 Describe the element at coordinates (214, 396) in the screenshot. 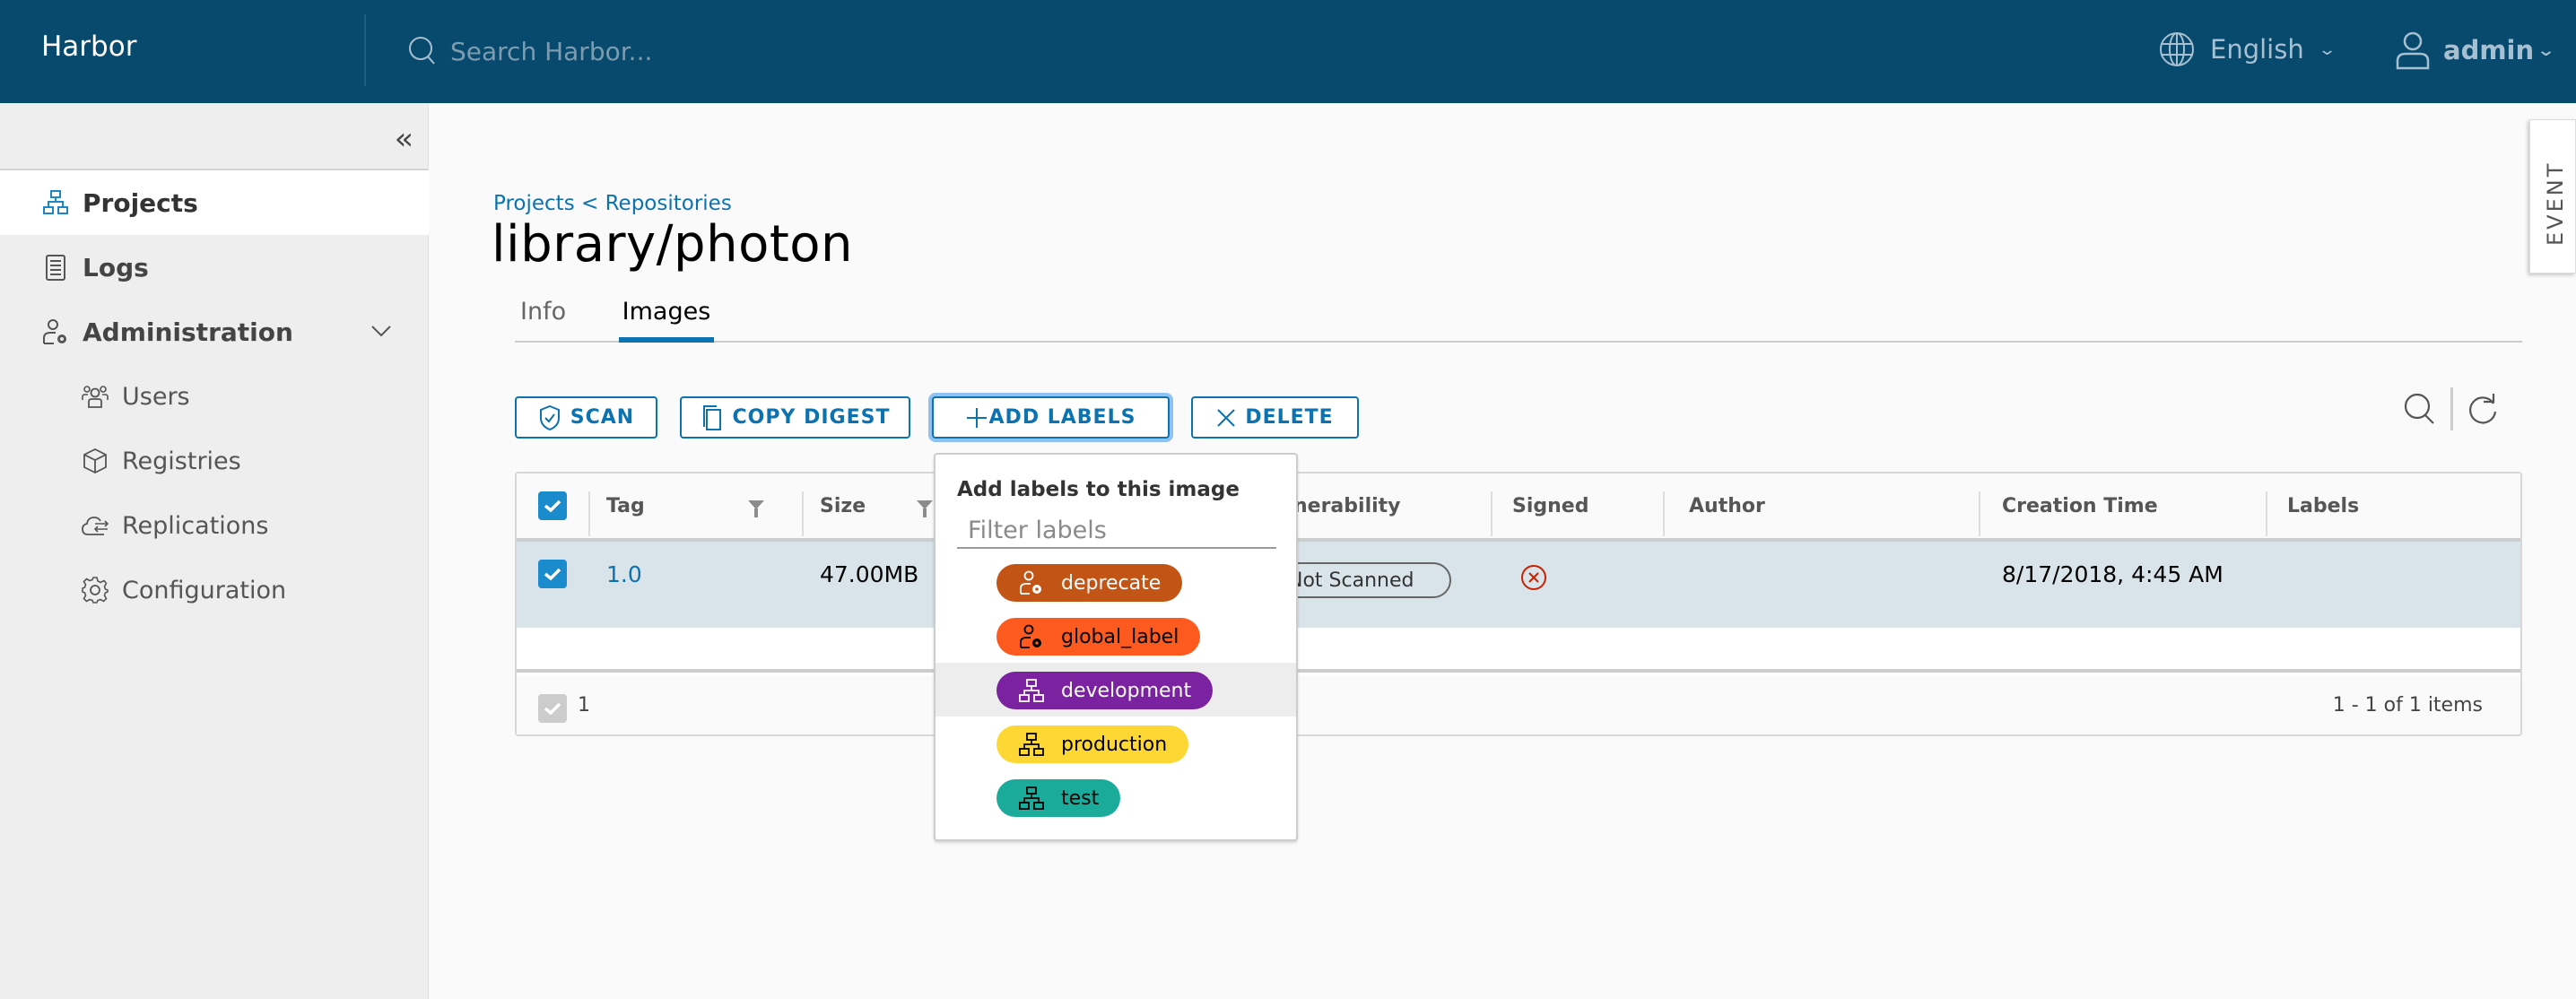

I see `sidebar-item-users: Users` at that location.